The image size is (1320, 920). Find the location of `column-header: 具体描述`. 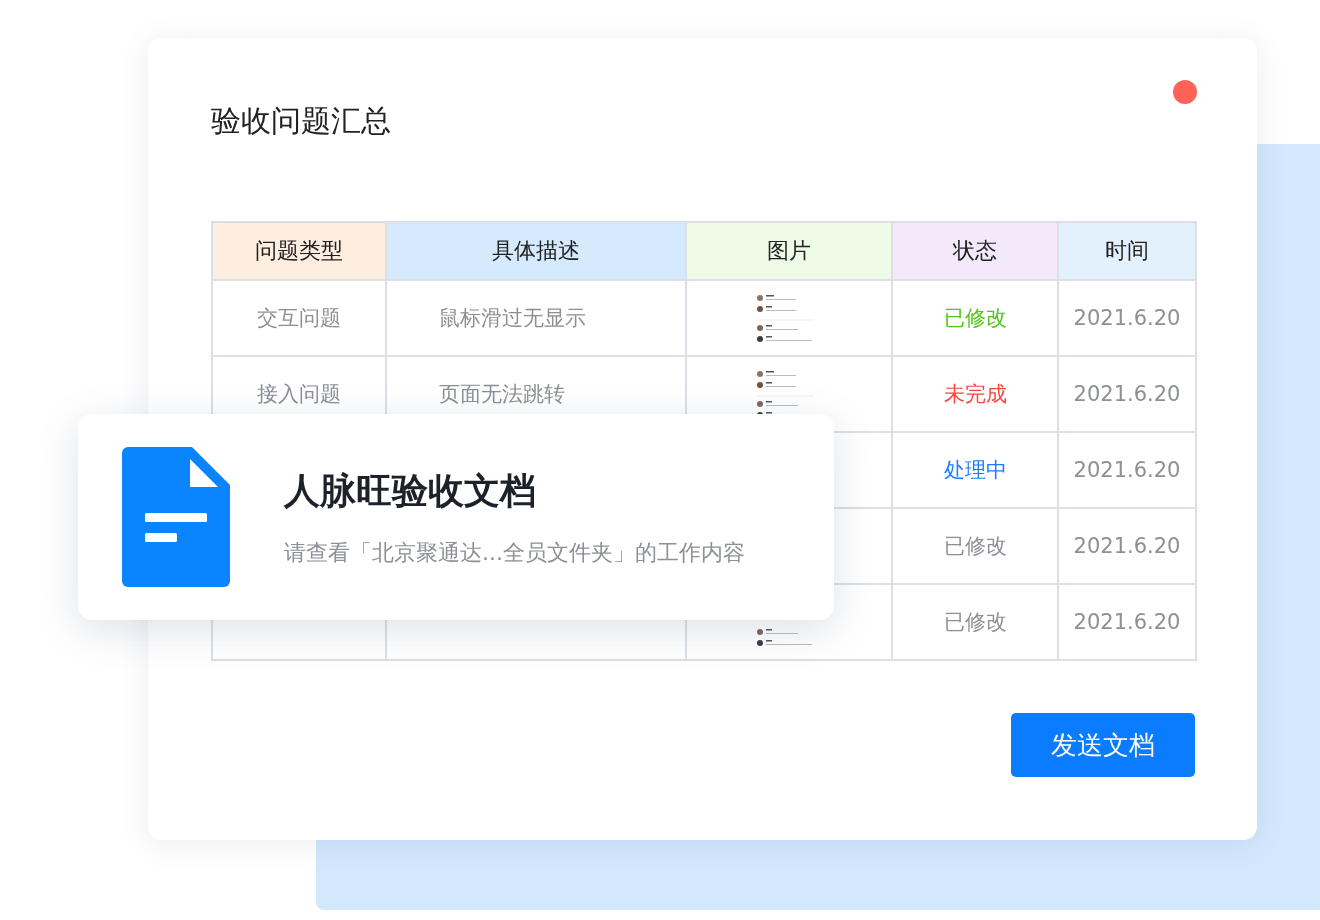

column-header: 具体描述 is located at coordinates (536, 251).